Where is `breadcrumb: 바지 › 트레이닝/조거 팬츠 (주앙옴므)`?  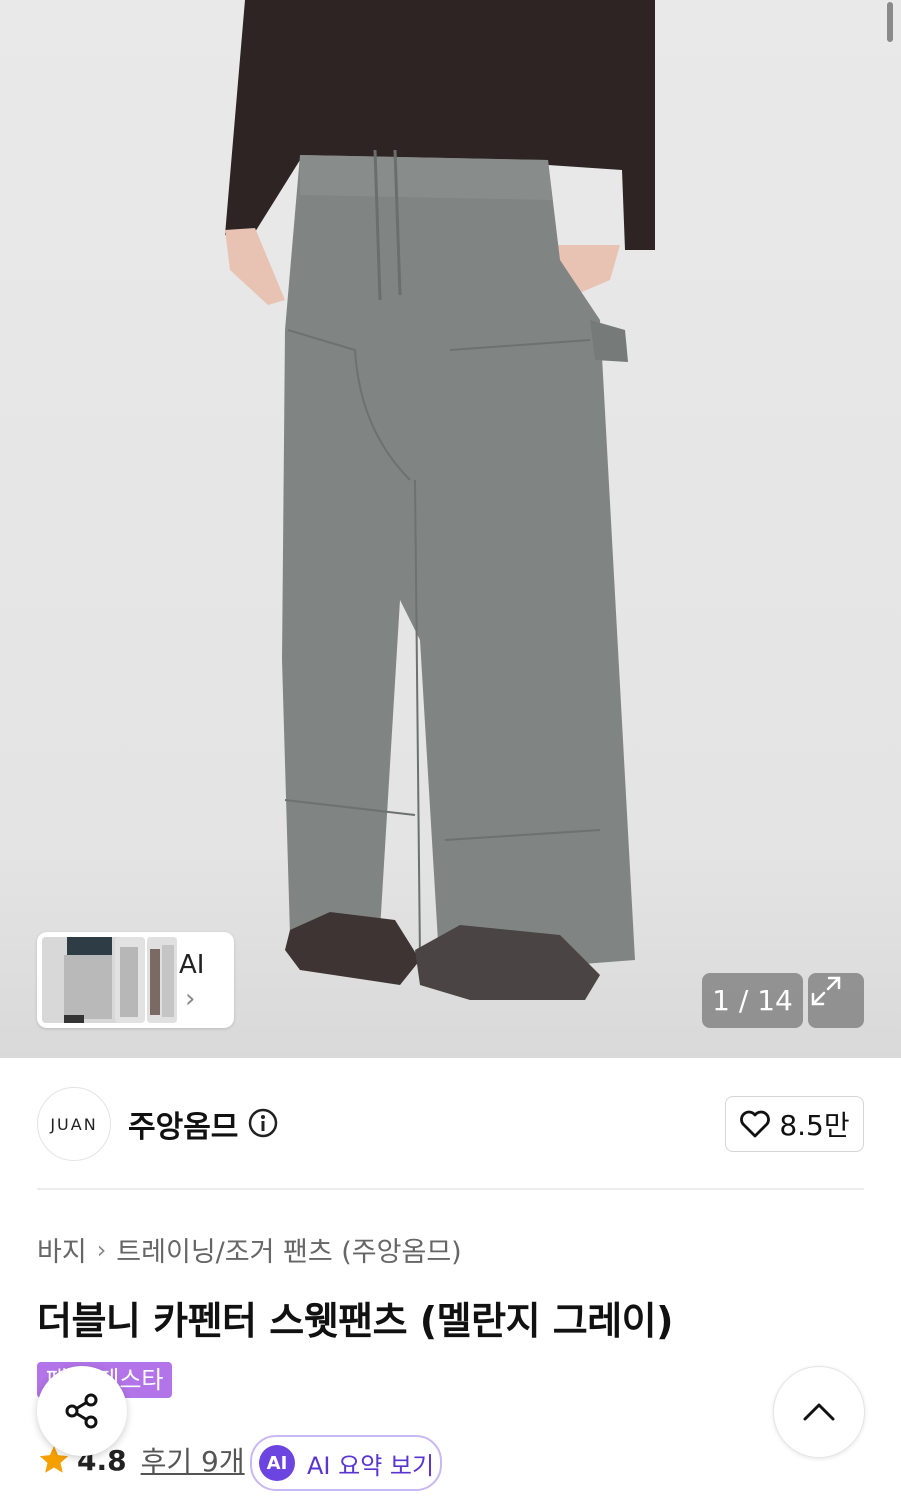 breadcrumb: 바지 › 트레이닝/조거 팬츠 (주앙옴므) is located at coordinates (249, 1249).